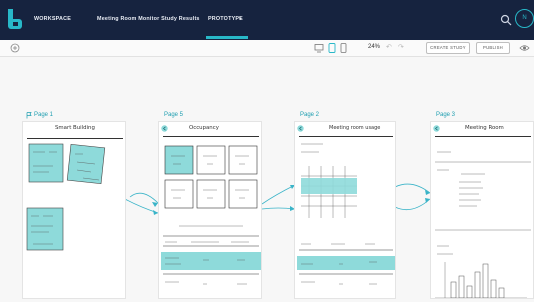 The image size is (534, 302). I want to click on page-3-label: Page 3, so click(446, 115).